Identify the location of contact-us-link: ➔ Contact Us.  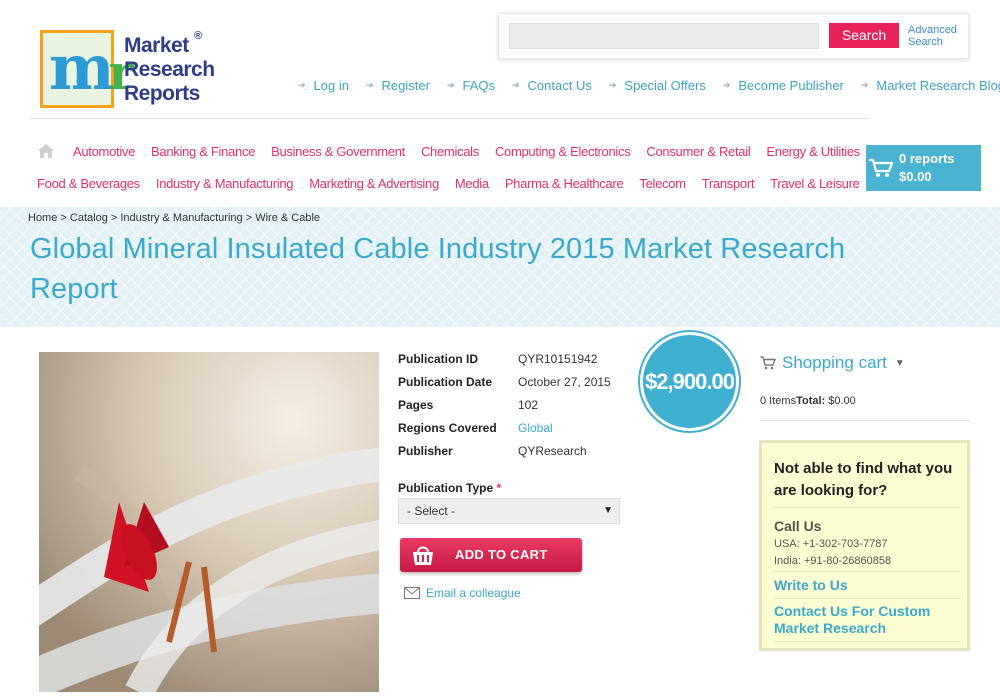
(552, 85).